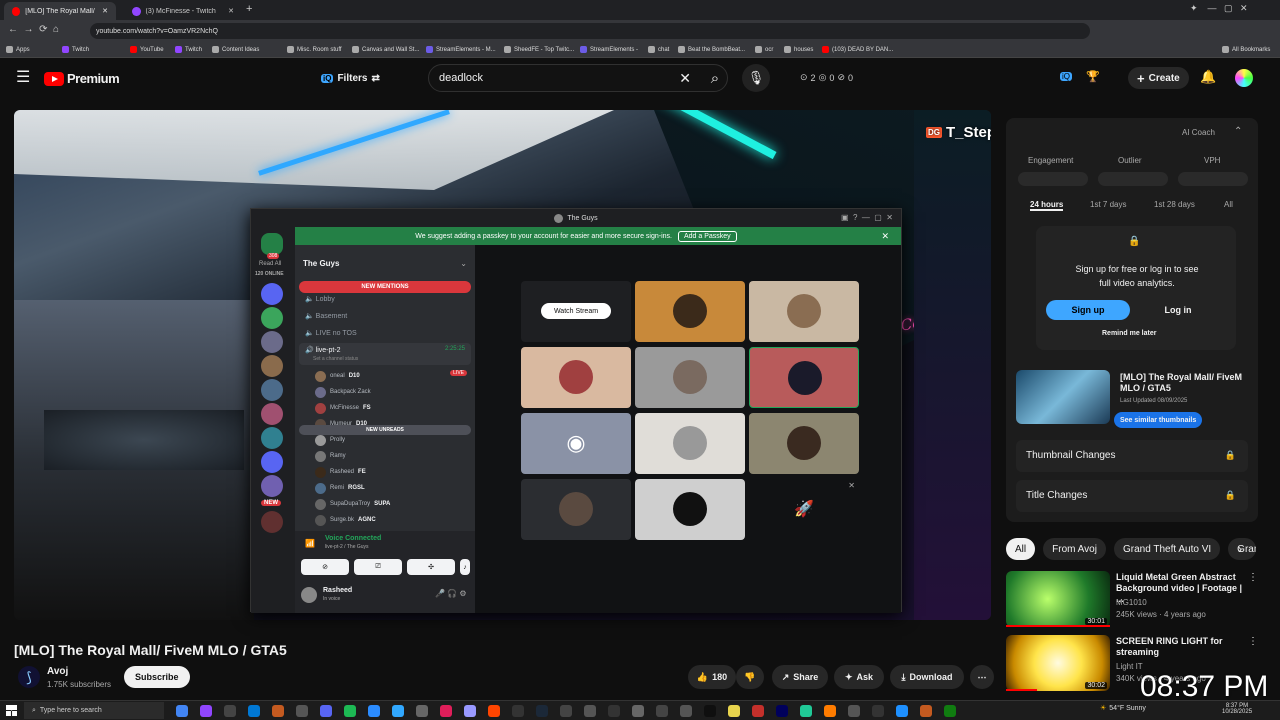  I want to click on add-passkey-button: Add a Passkey, so click(707, 236).